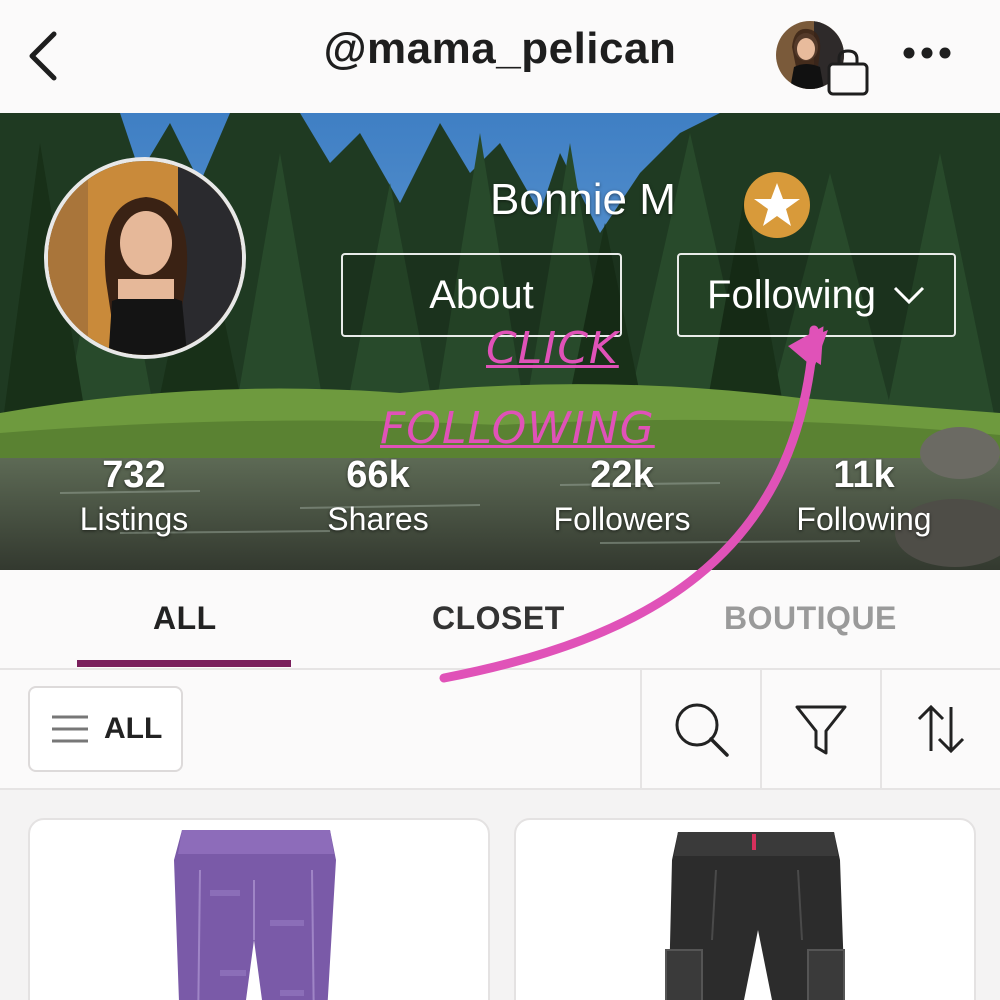 Image resolution: width=1000 pixels, height=1000 pixels. Describe the element at coordinates (184, 663) in the screenshot. I see `active-tab-indicator` at that location.